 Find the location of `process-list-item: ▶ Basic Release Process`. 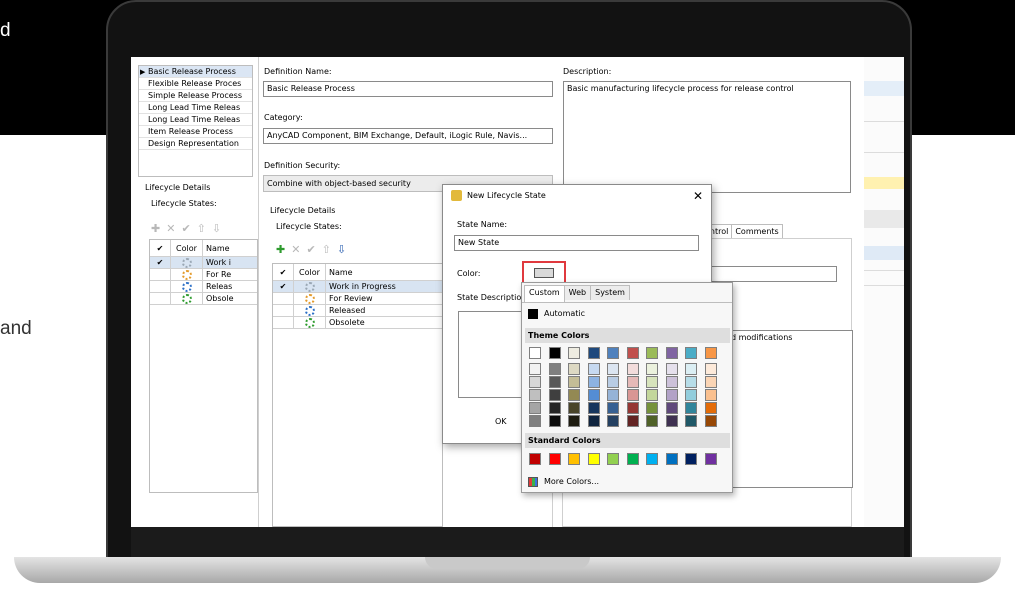

process-list-item: ▶ Basic Release Process is located at coordinates (195, 72).